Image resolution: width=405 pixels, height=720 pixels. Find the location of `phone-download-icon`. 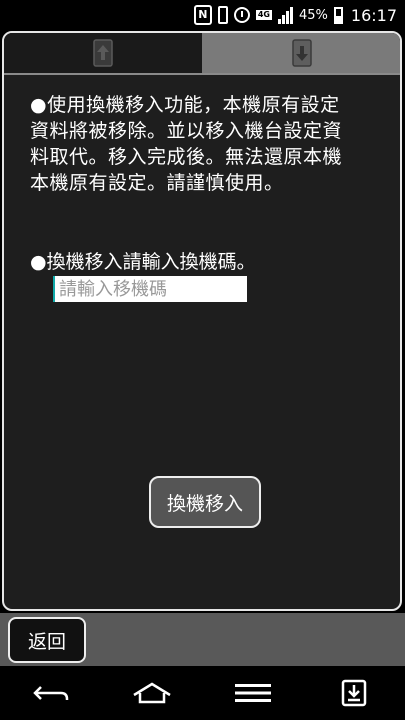

phone-download-icon is located at coordinates (302, 53).